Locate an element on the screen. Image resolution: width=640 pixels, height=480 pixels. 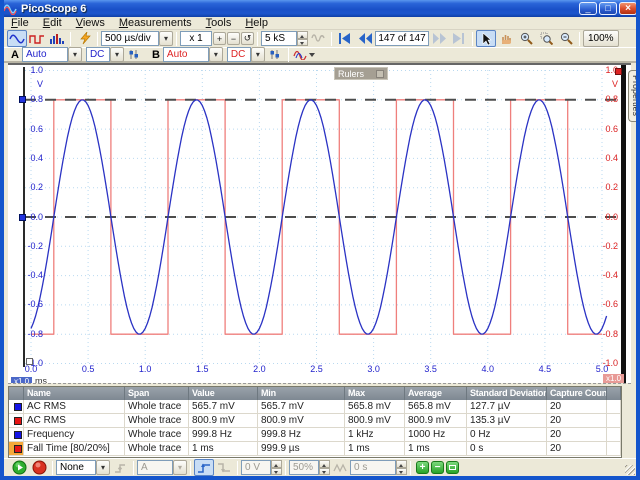
channel-b-range-select: Auto is located at coordinates (185, 54).